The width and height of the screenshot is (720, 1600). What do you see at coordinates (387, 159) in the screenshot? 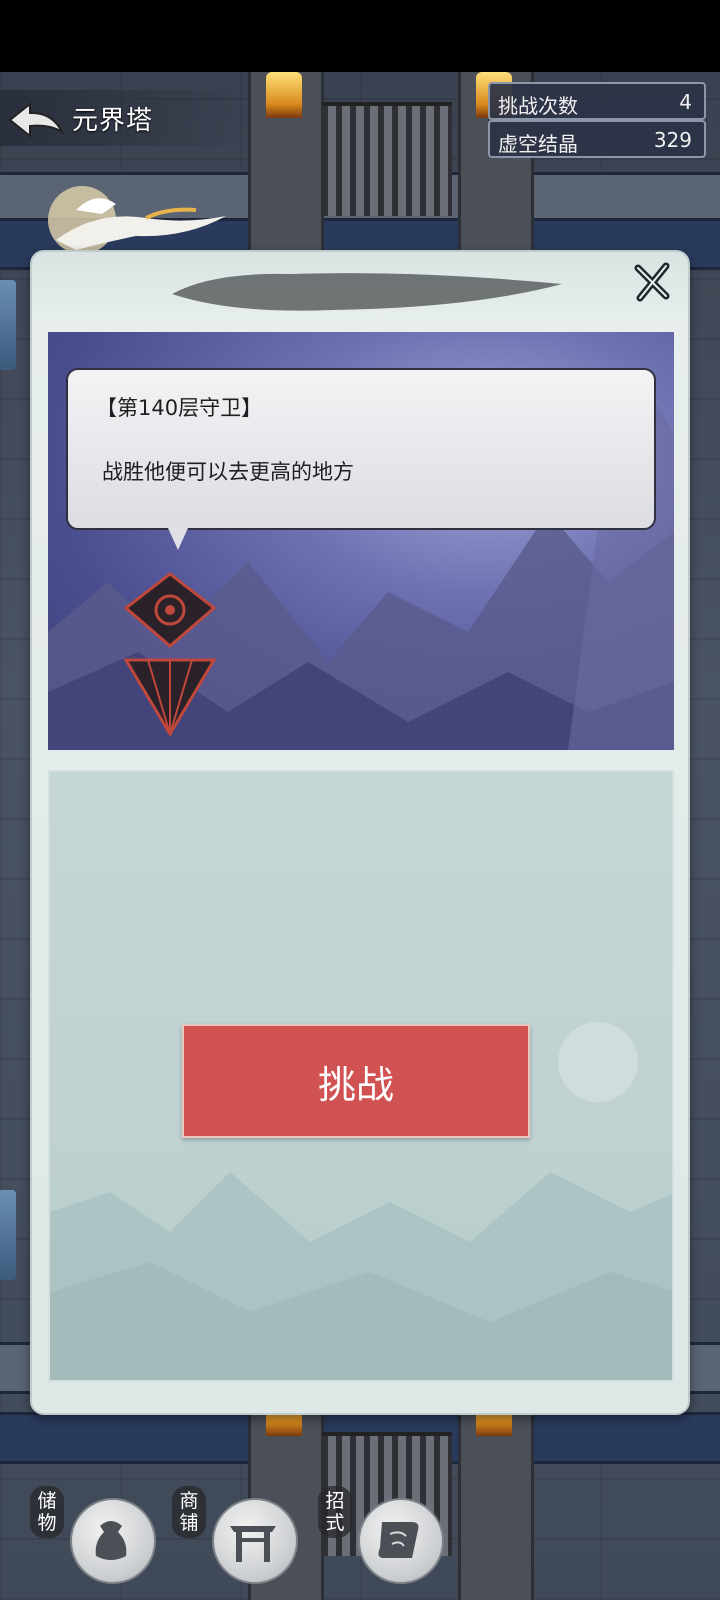
I see `iron-gate` at bounding box center [387, 159].